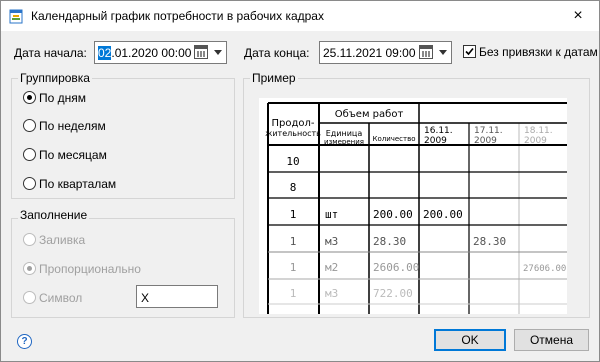 Image resolution: width=600 pixels, height=362 pixels. Describe the element at coordinates (535, 141) in the screenshot. I see `header-date-3-year: 2009` at that location.